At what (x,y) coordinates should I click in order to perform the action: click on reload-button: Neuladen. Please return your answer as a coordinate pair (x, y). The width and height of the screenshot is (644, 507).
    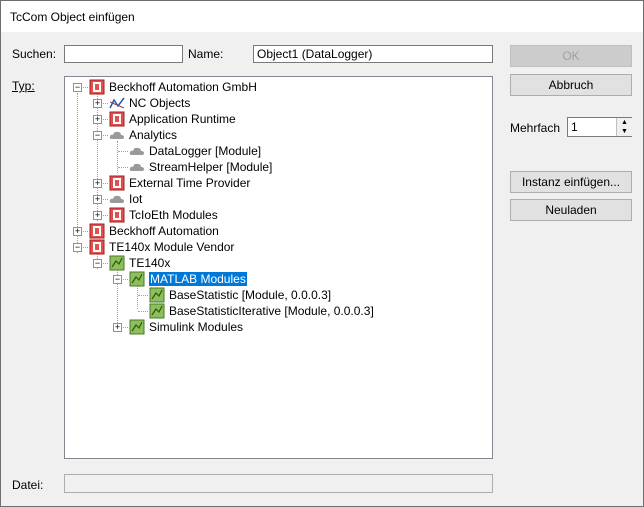
    Looking at the image, I should click on (571, 210).